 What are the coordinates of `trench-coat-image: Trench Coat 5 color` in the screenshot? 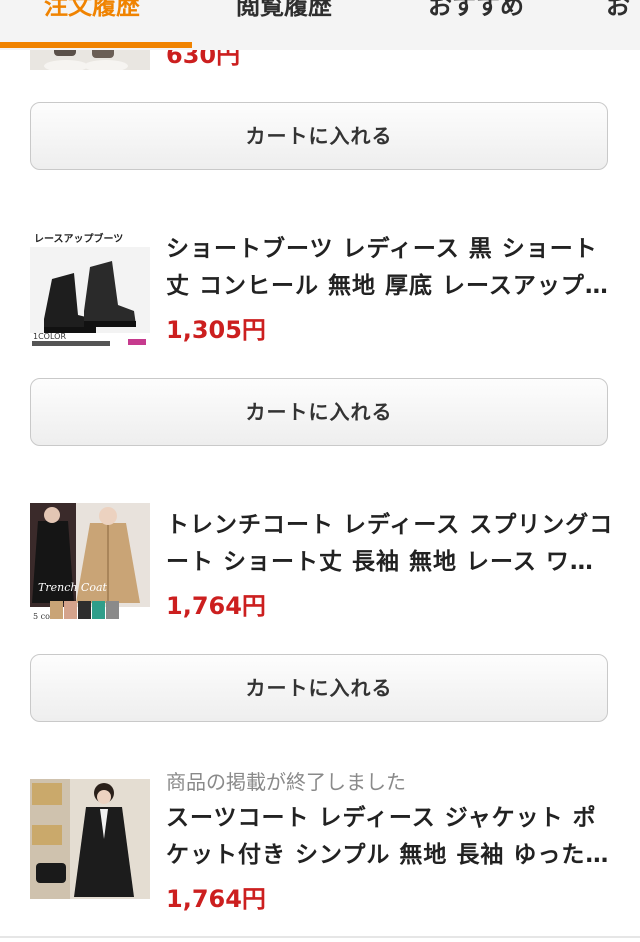 It's located at (90, 563).